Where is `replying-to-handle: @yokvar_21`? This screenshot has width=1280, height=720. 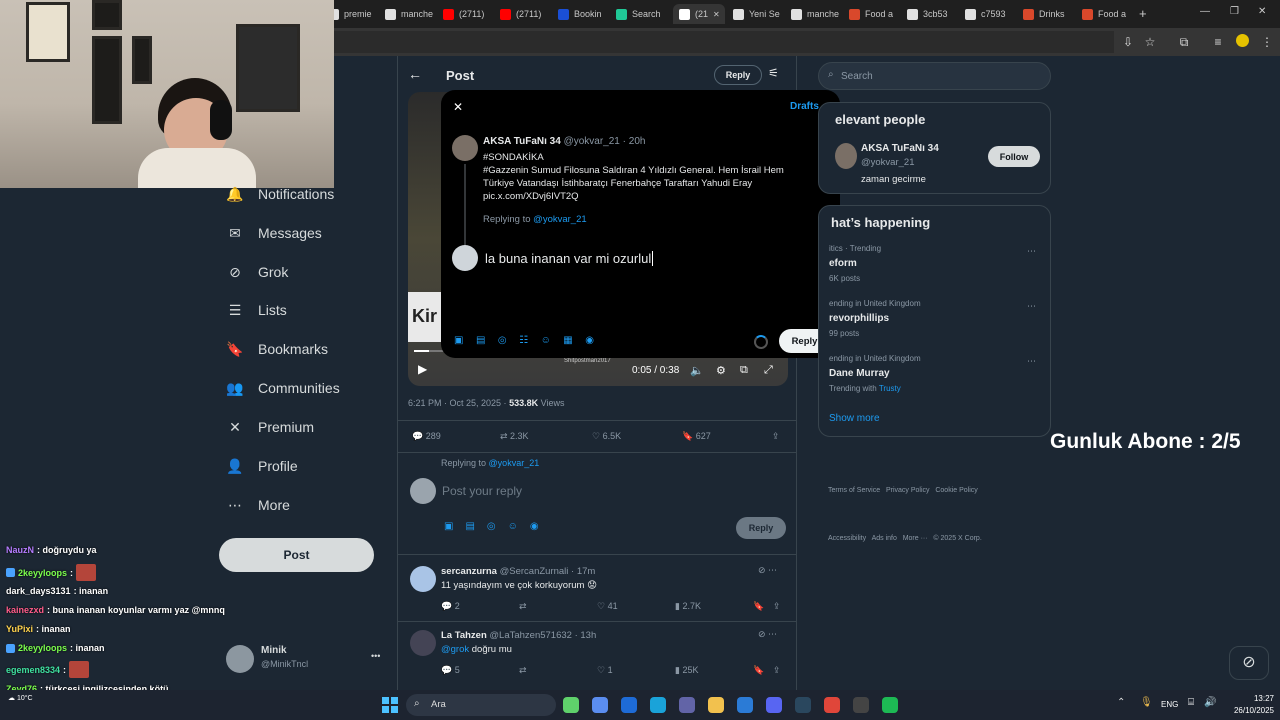 replying-to-handle: @yokvar_21 is located at coordinates (514, 463).